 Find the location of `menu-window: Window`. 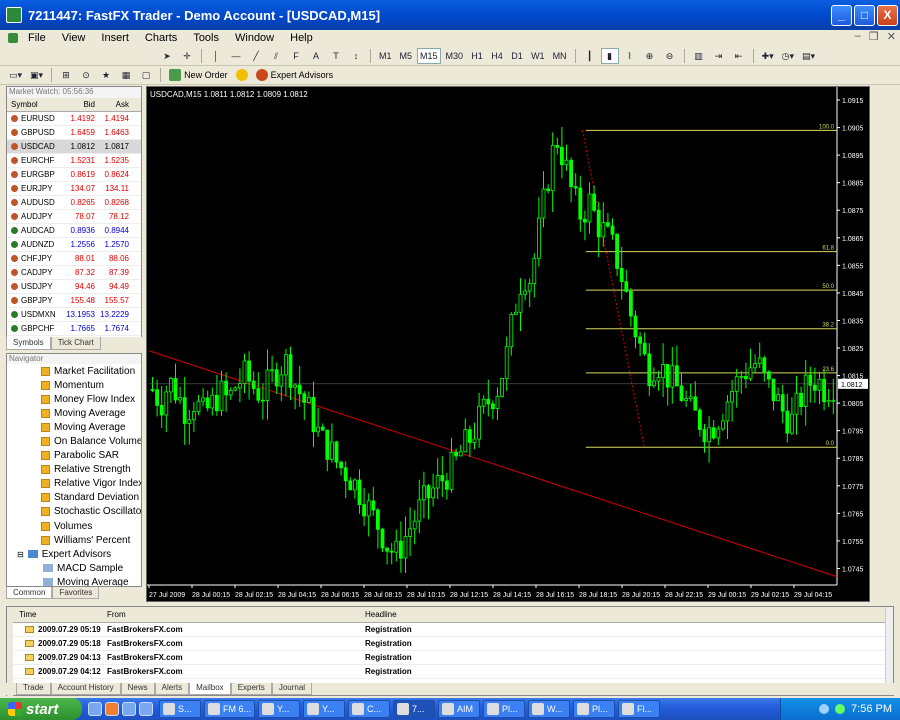

menu-window: Window is located at coordinates (254, 38).